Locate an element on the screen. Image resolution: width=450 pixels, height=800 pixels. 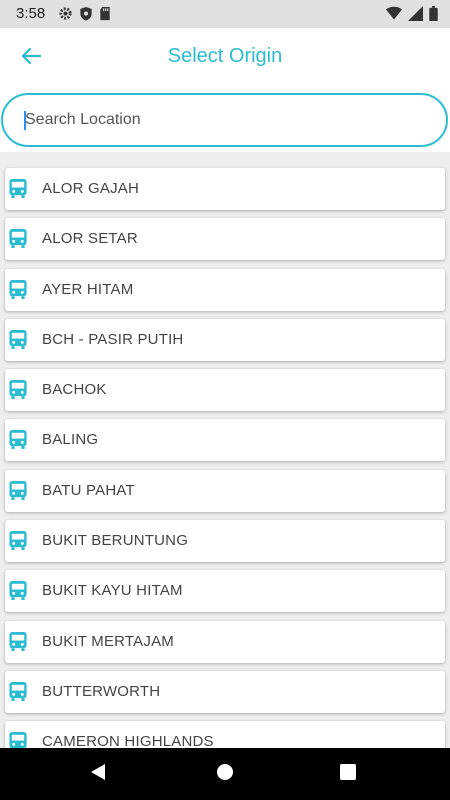
list-item: ALOR GAJAH is located at coordinates (225, 189).